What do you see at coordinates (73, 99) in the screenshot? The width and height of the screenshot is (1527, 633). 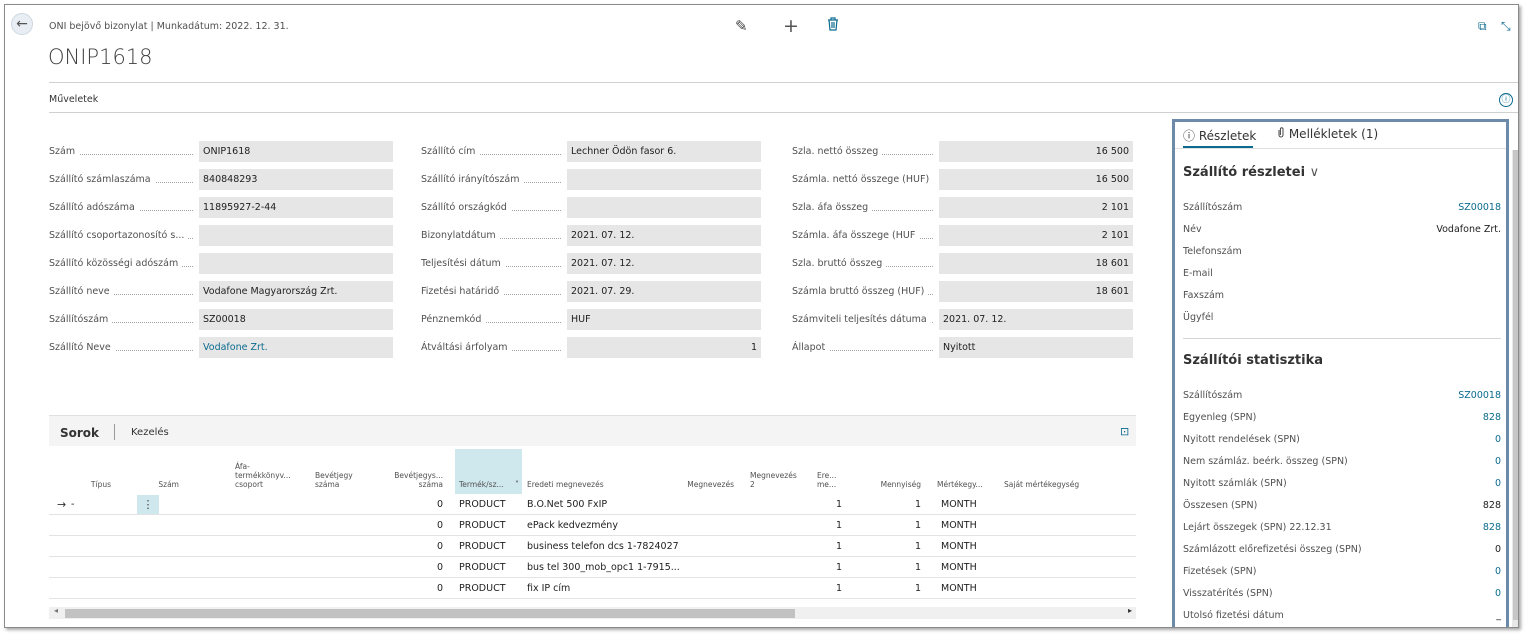 I see `actions-menu: Műveletek` at bounding box center [73, 99].